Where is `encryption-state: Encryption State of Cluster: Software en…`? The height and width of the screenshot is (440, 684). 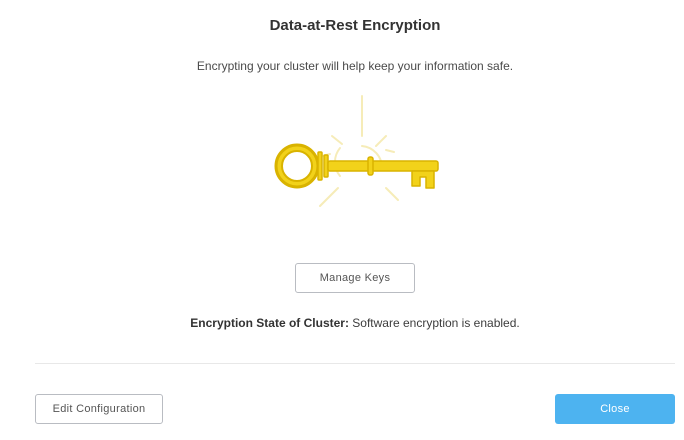 encryption-state: Encryption State of Cluster: Software en… is located at coordinates (342, 323).